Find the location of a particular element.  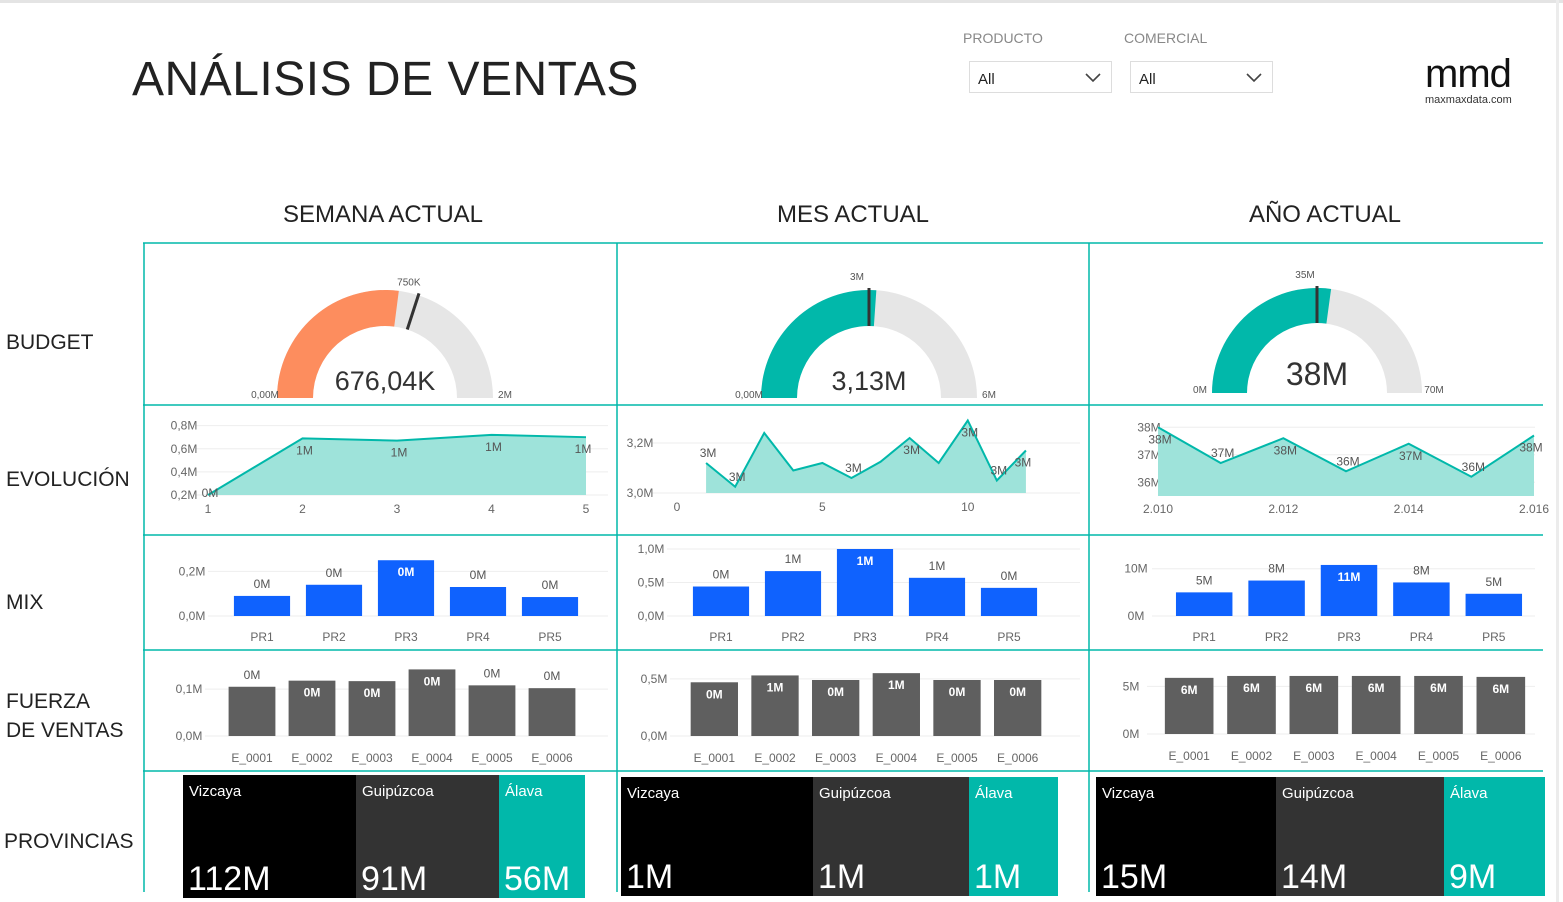

provincia-tile: Guipúzcoa 1M is located at coordinates (891, 836).